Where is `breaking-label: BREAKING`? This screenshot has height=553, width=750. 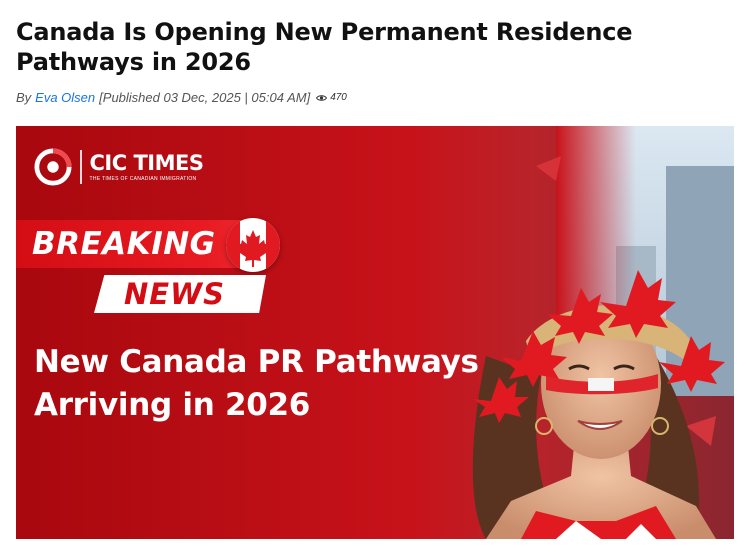
breaking-label: BREAKING is located at coordinates (124, 244).